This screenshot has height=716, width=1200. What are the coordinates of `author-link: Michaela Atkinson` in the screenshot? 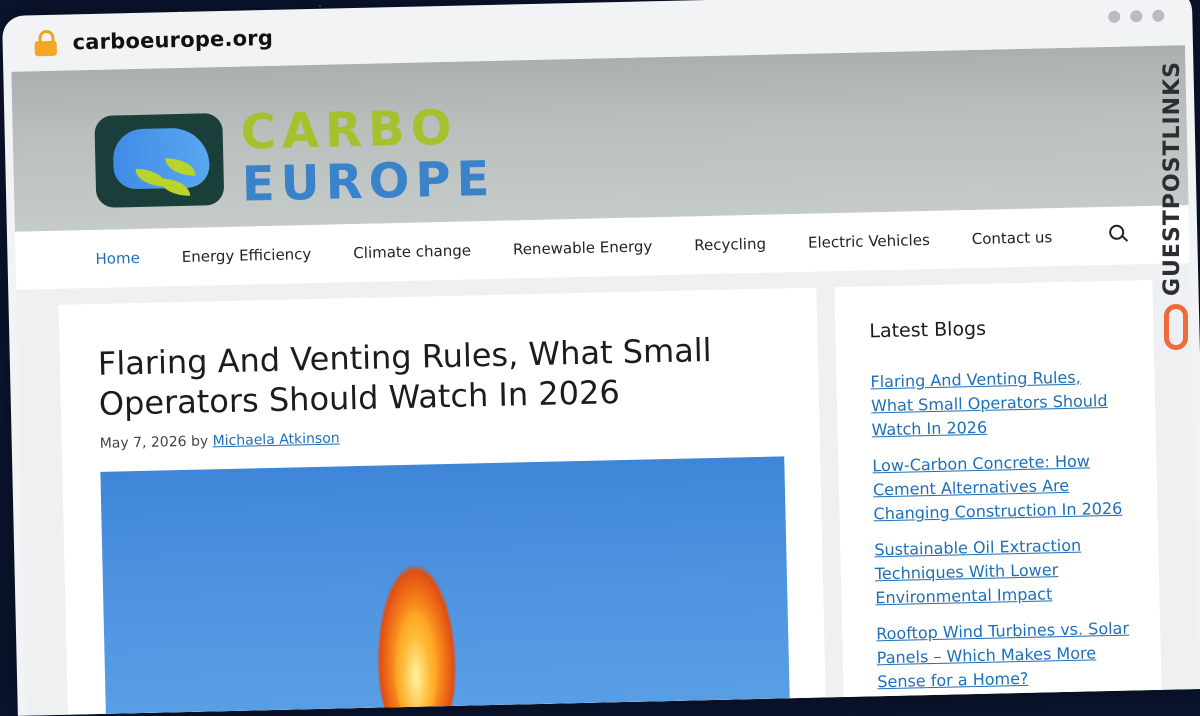 It's located at (275, 439).